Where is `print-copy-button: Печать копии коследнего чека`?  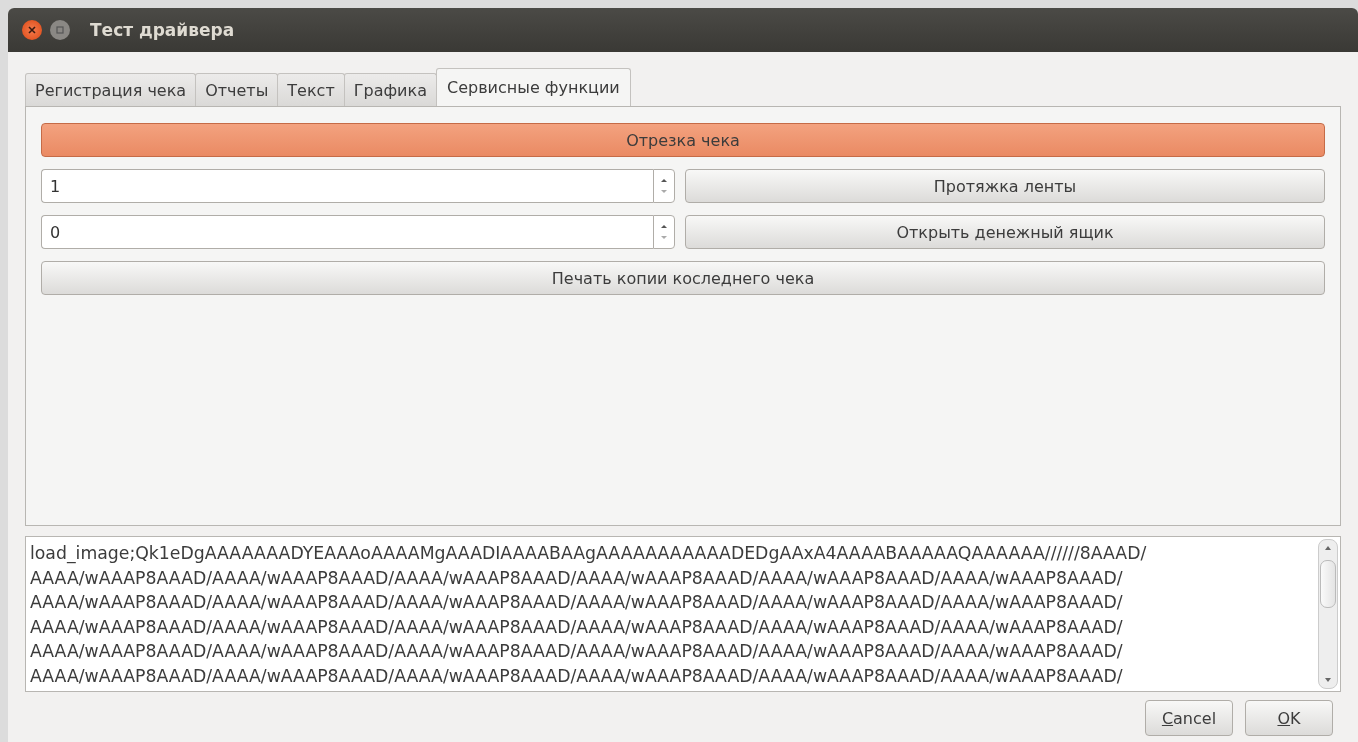 print-copy-button: Печать копии коследнего чека is located at coordinates (683, 278).